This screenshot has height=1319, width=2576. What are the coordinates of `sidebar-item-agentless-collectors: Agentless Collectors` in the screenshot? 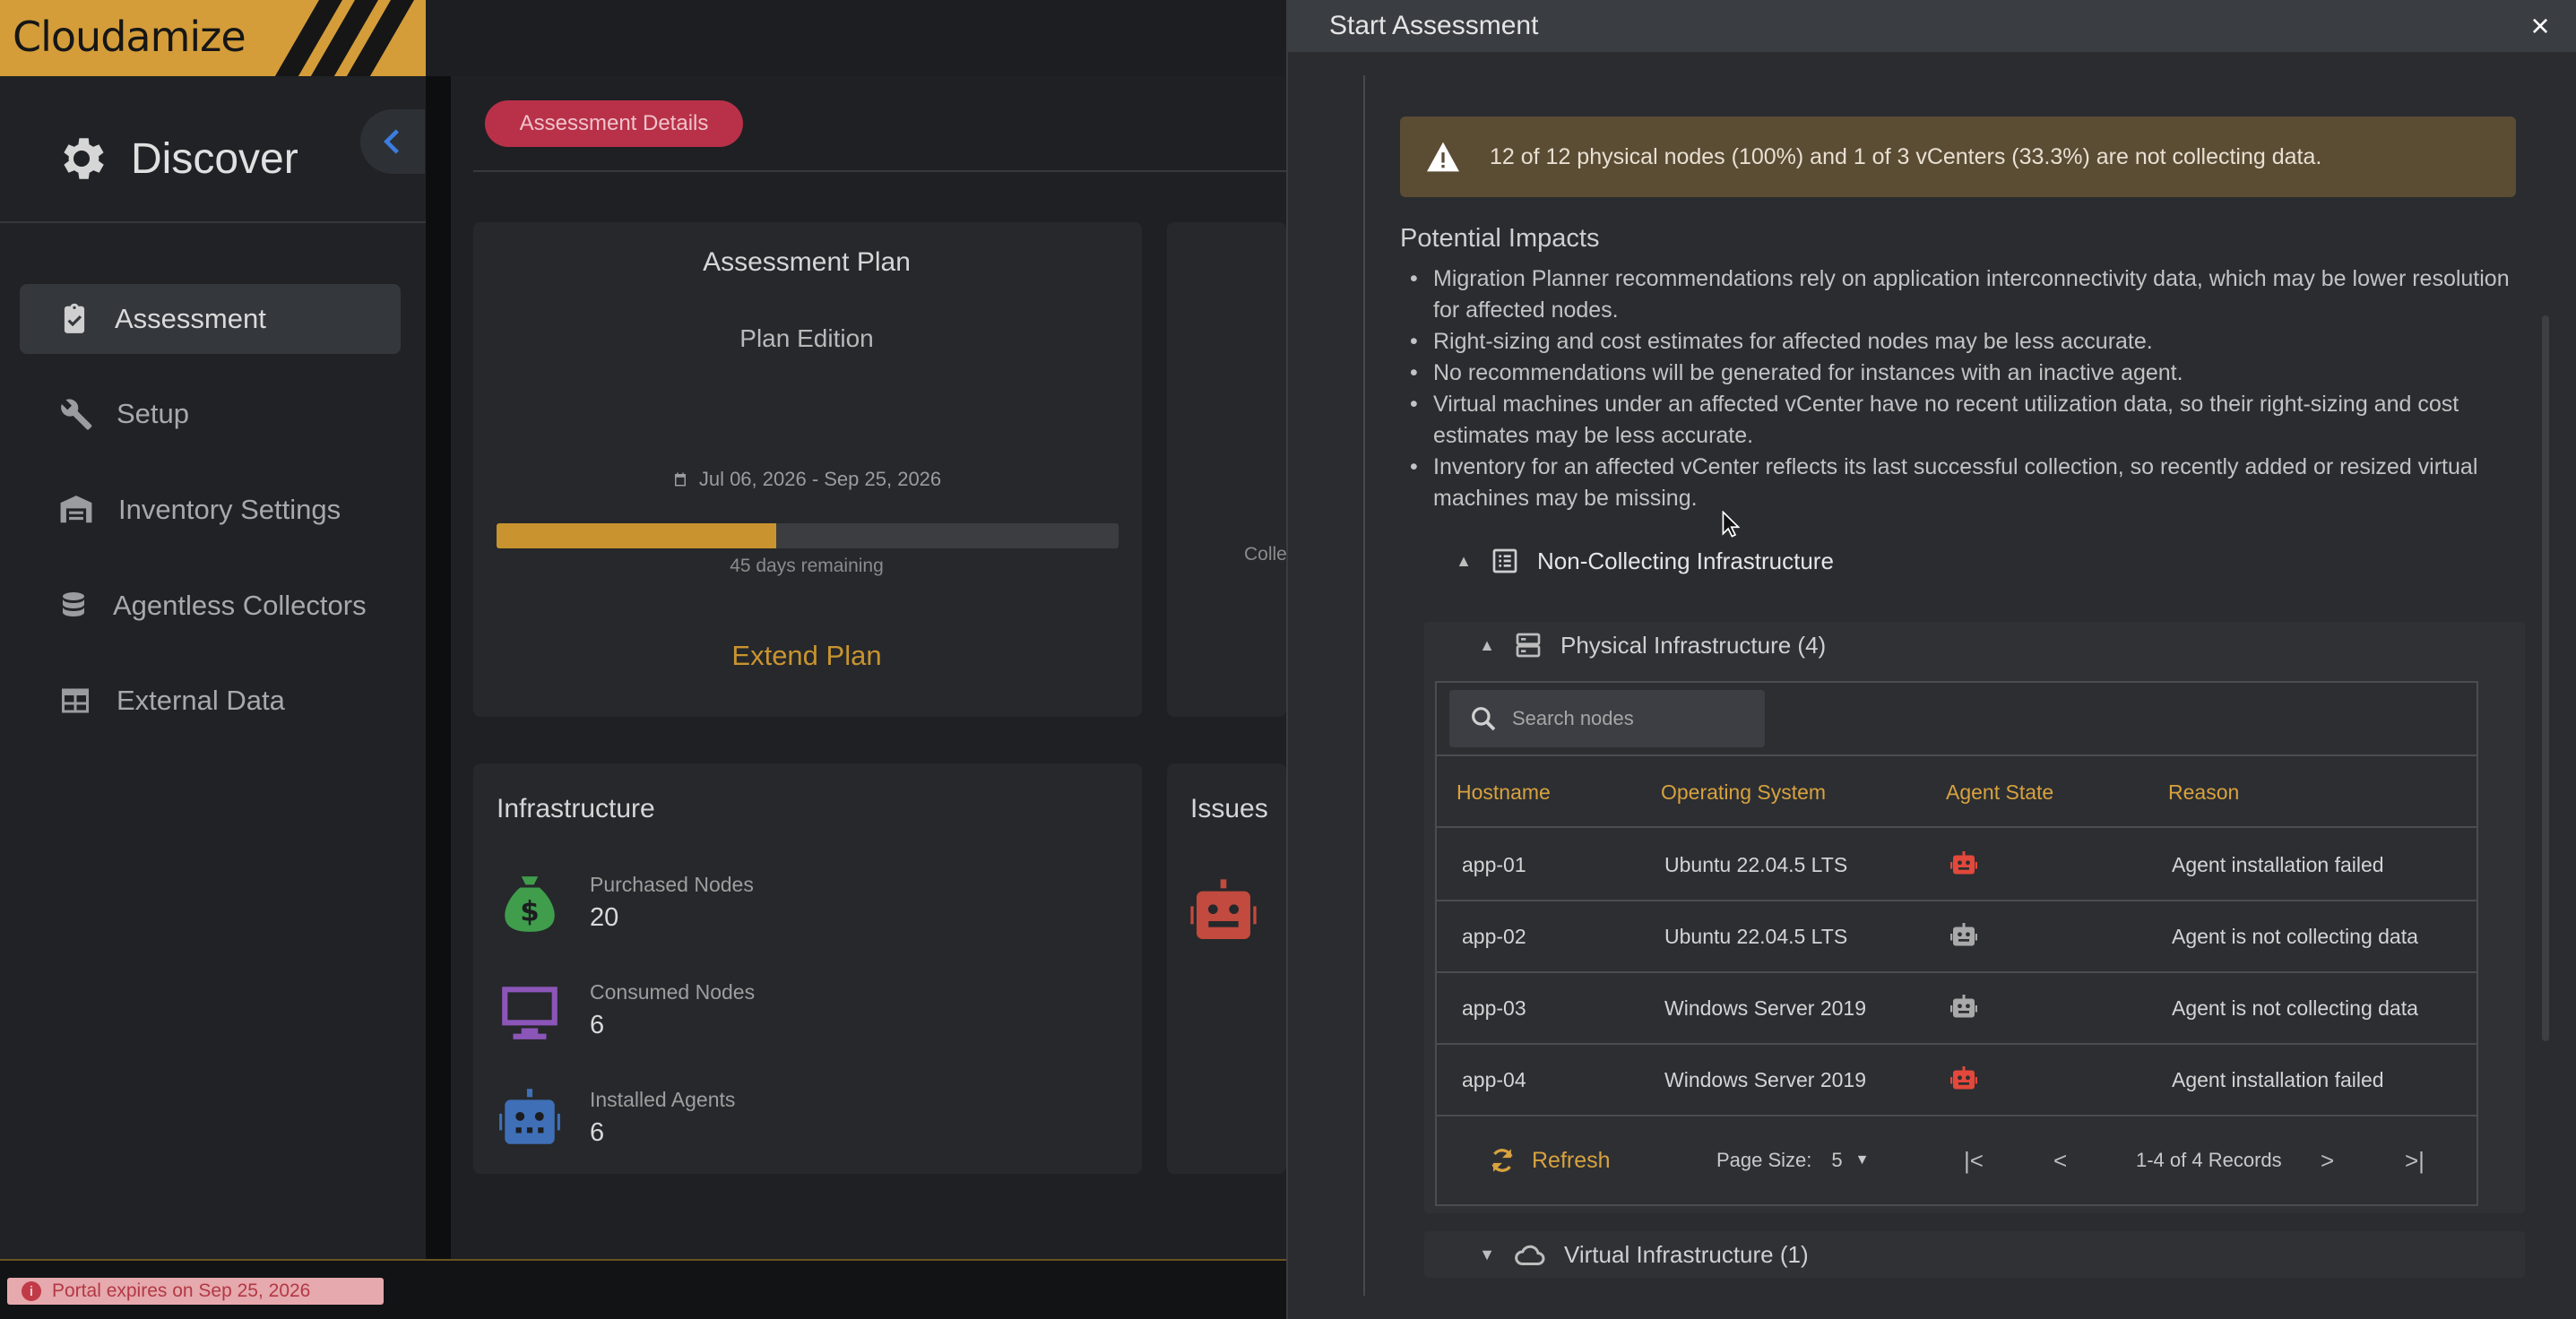 It's located at (210, 606).